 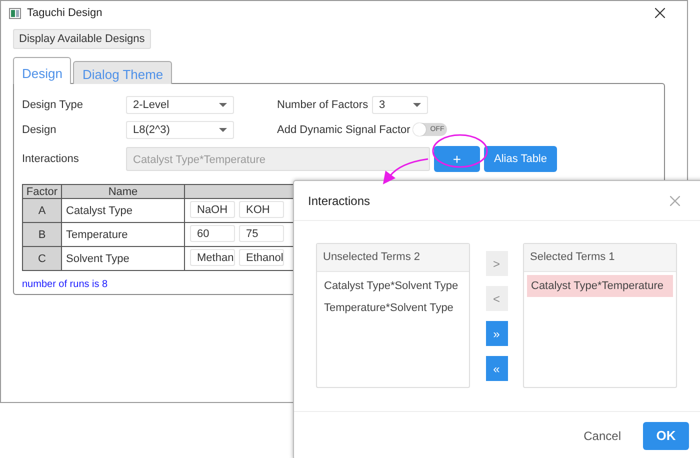 What do you see at coordinates (123, 210) in the screenshot?
I see `table-cell: Catalyst Type` at bounding box center [123, 210].